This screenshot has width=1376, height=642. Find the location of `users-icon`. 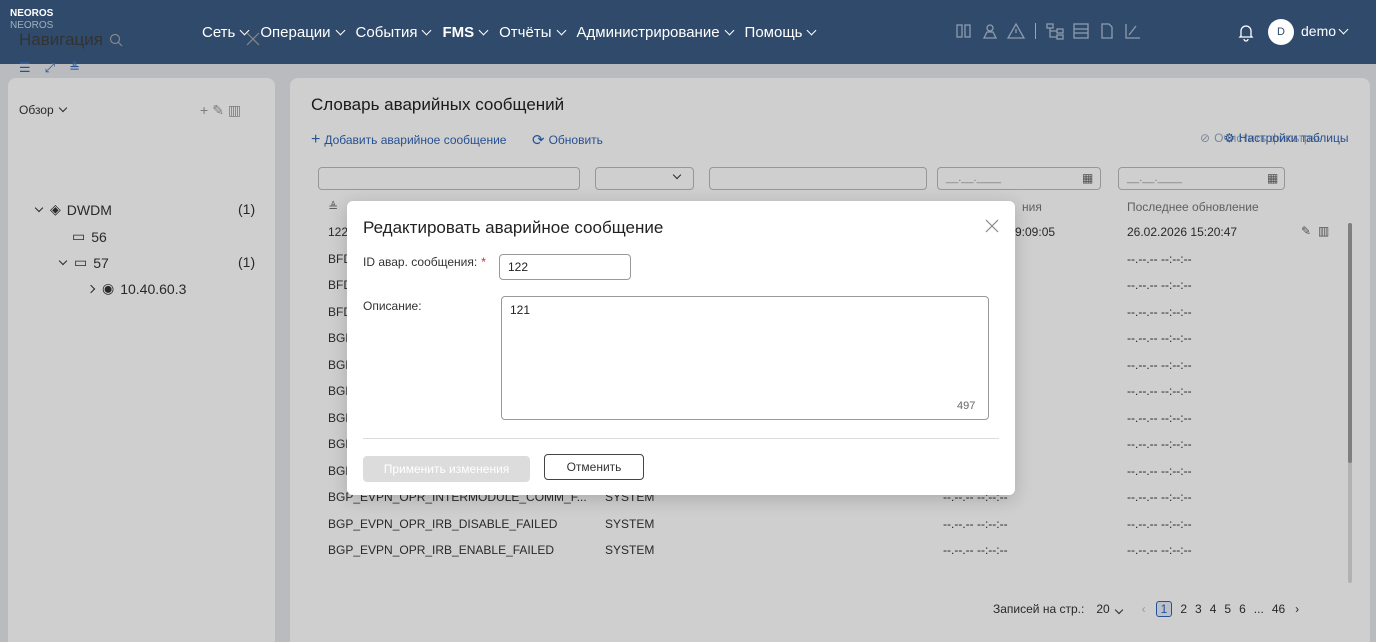

users-icon is located at coordinates (990, 31).